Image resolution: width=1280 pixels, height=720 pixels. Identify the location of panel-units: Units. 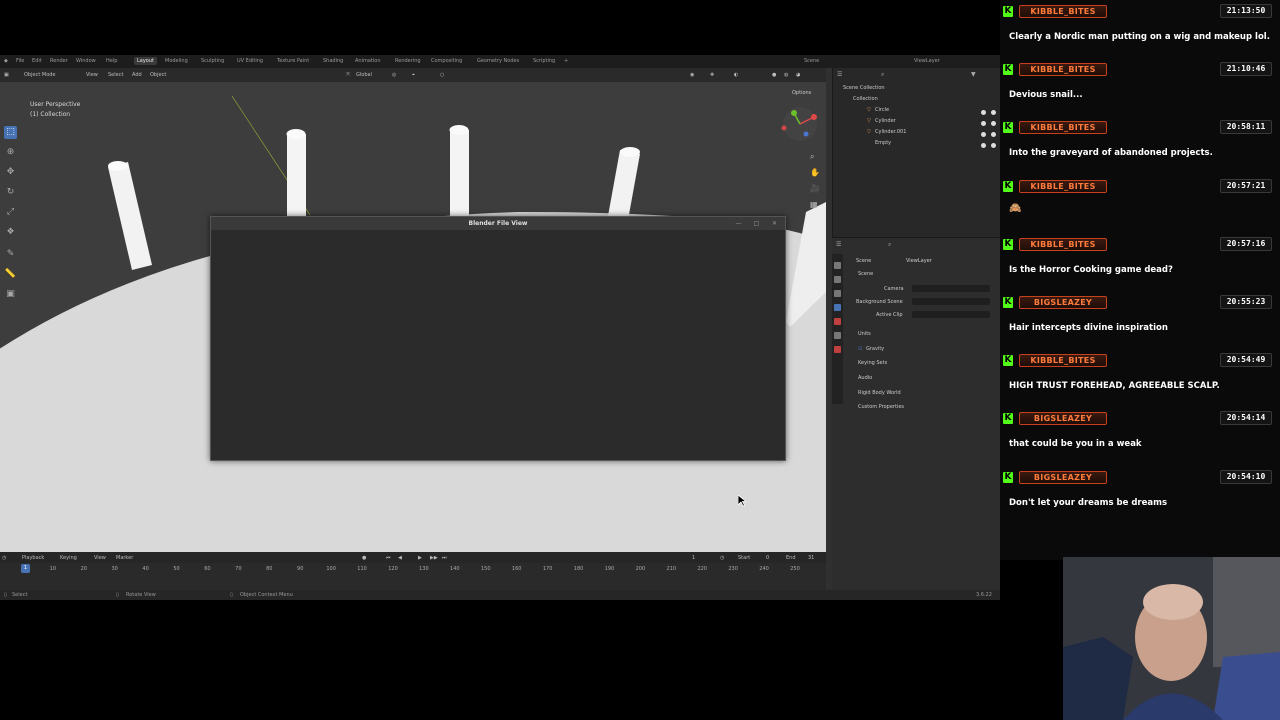
(864, 334).